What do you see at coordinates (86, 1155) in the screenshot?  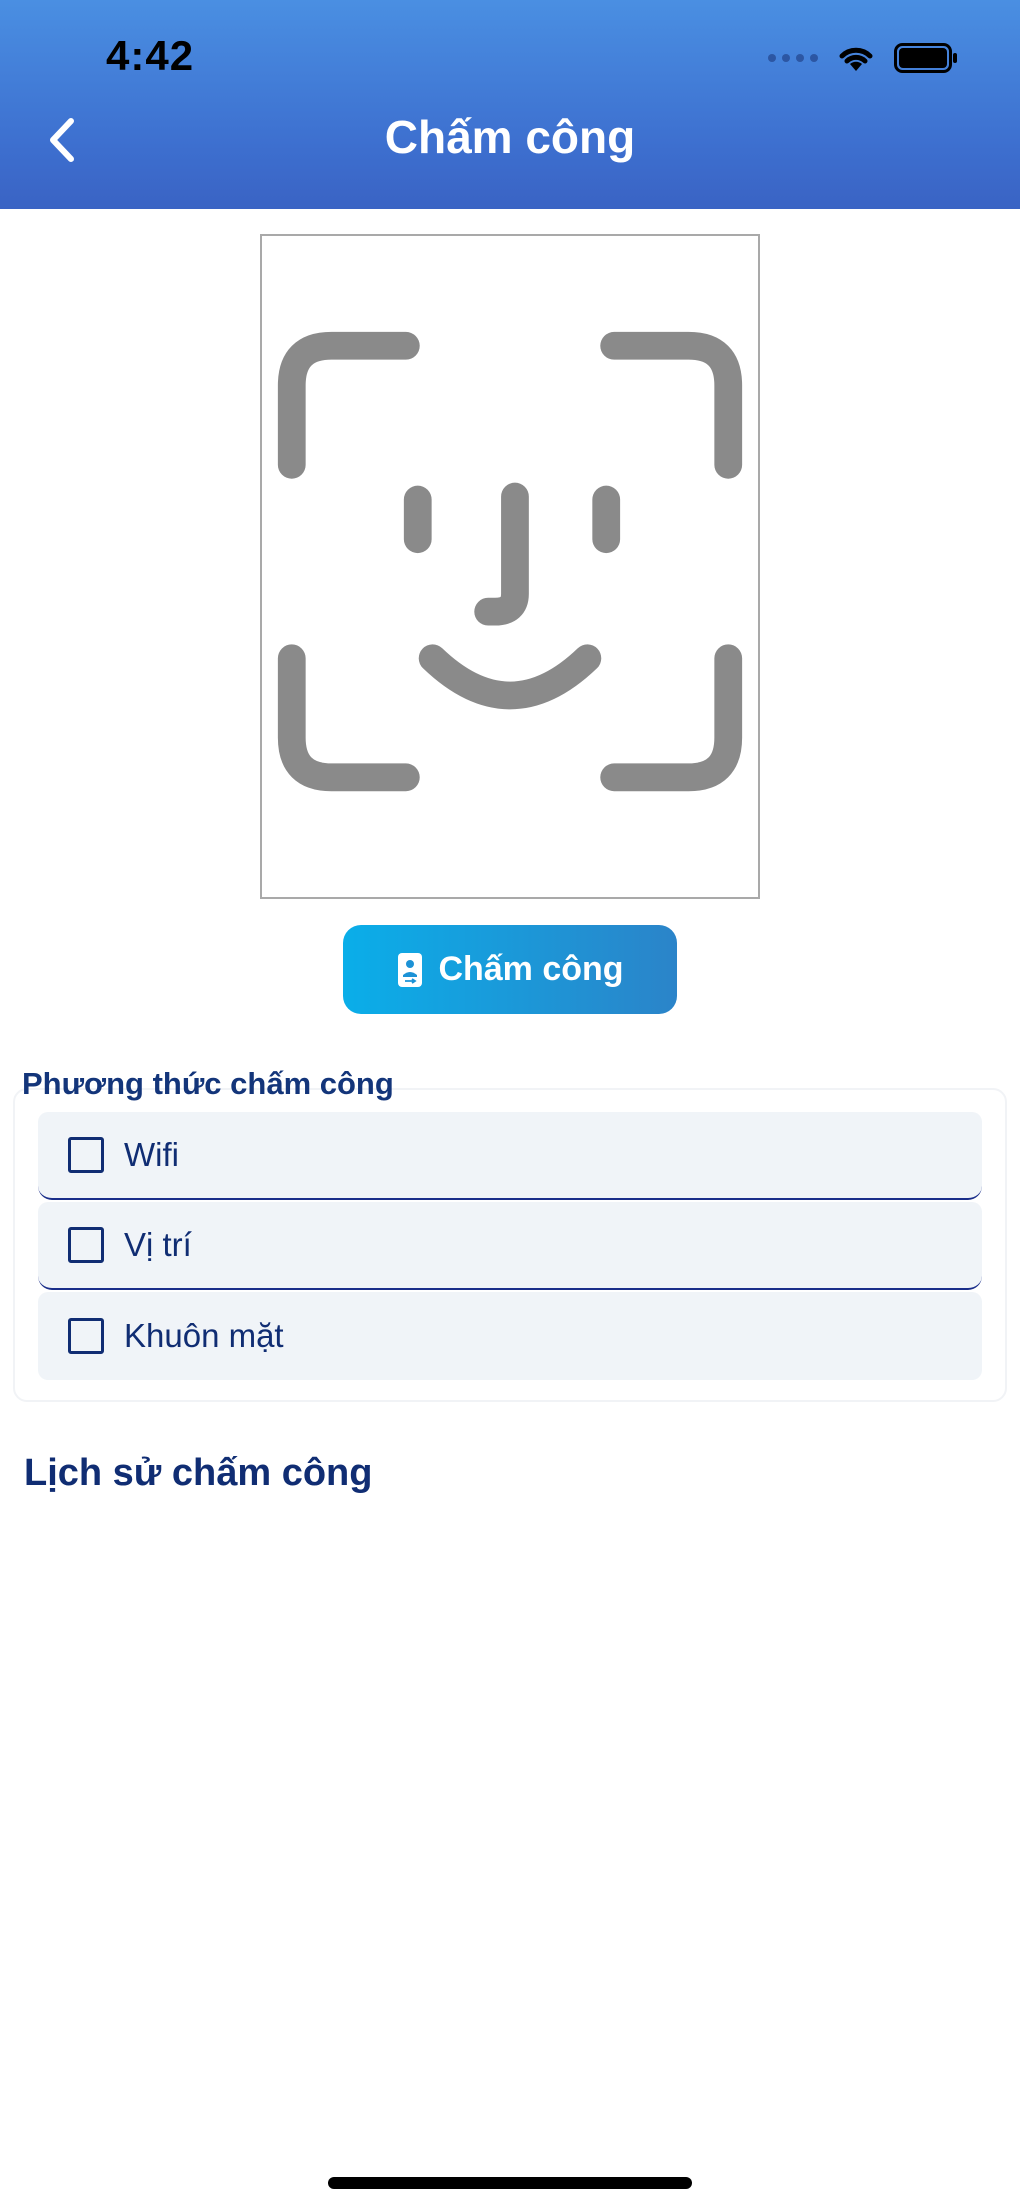 I see `wifi-checkbox` at bounding box center [86, 1155].